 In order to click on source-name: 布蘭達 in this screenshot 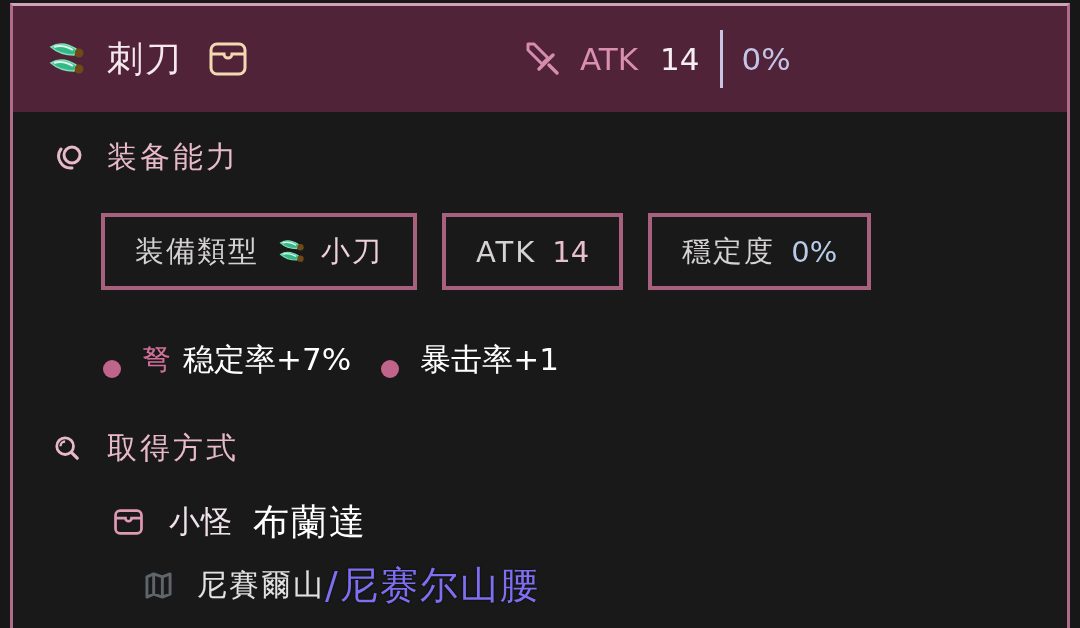, I will do `click(310, 521)`.